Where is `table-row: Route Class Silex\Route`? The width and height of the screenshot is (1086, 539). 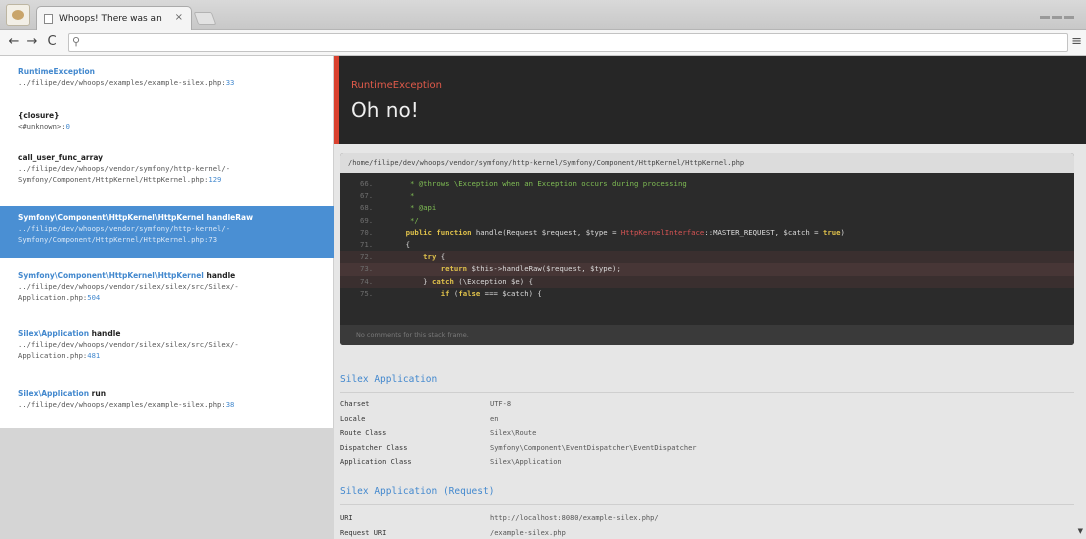
table-row: Route Class Silex\Route is located at coordinates (707, 436).